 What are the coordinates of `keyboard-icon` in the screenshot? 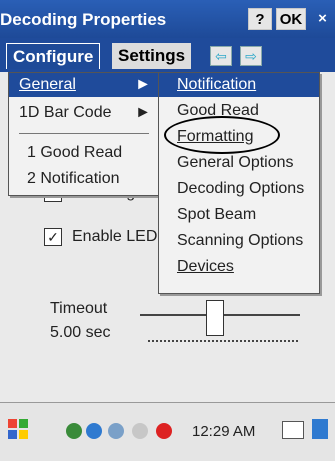 It's located at (293, 430).